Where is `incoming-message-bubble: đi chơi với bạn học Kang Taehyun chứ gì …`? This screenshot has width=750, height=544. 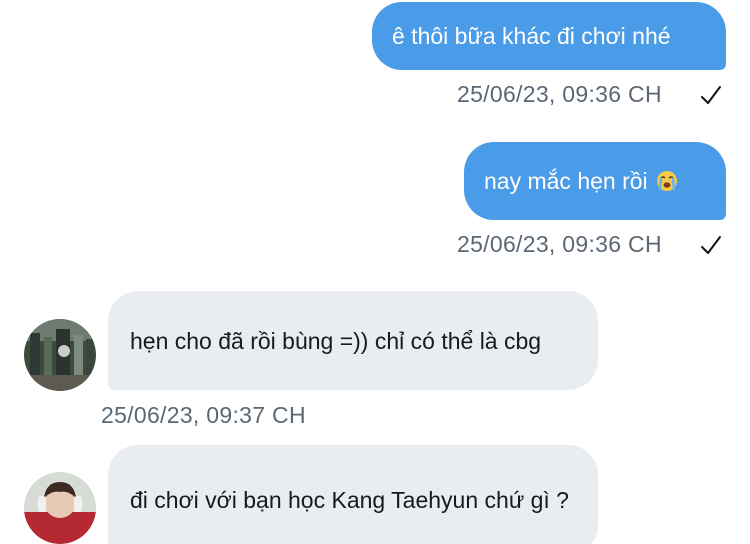 incoming-message-bubble: đi chơi với bạn học Kang Taehyun chứ gì … is located at coordinates (353, 494).